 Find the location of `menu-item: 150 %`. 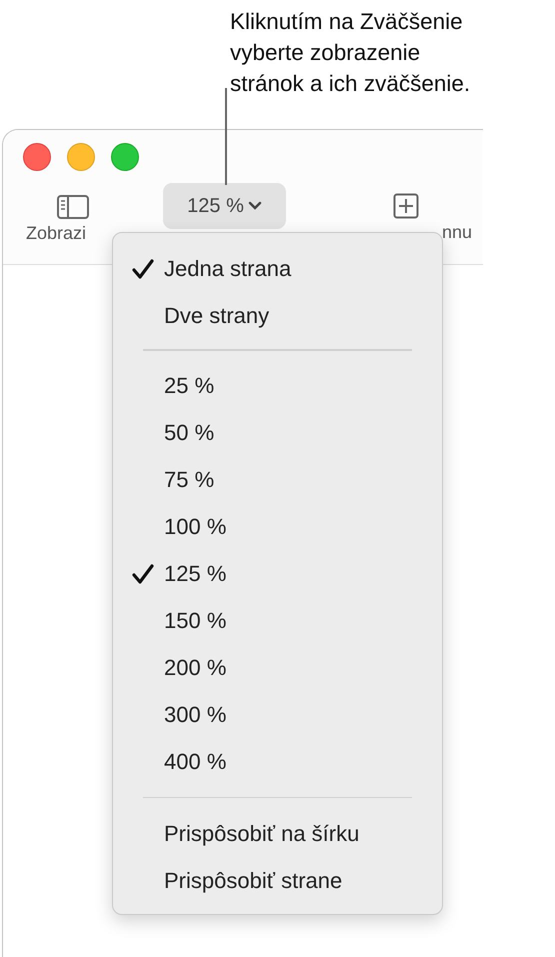

menu-item: 150 % is located at coordinates (277, 621).